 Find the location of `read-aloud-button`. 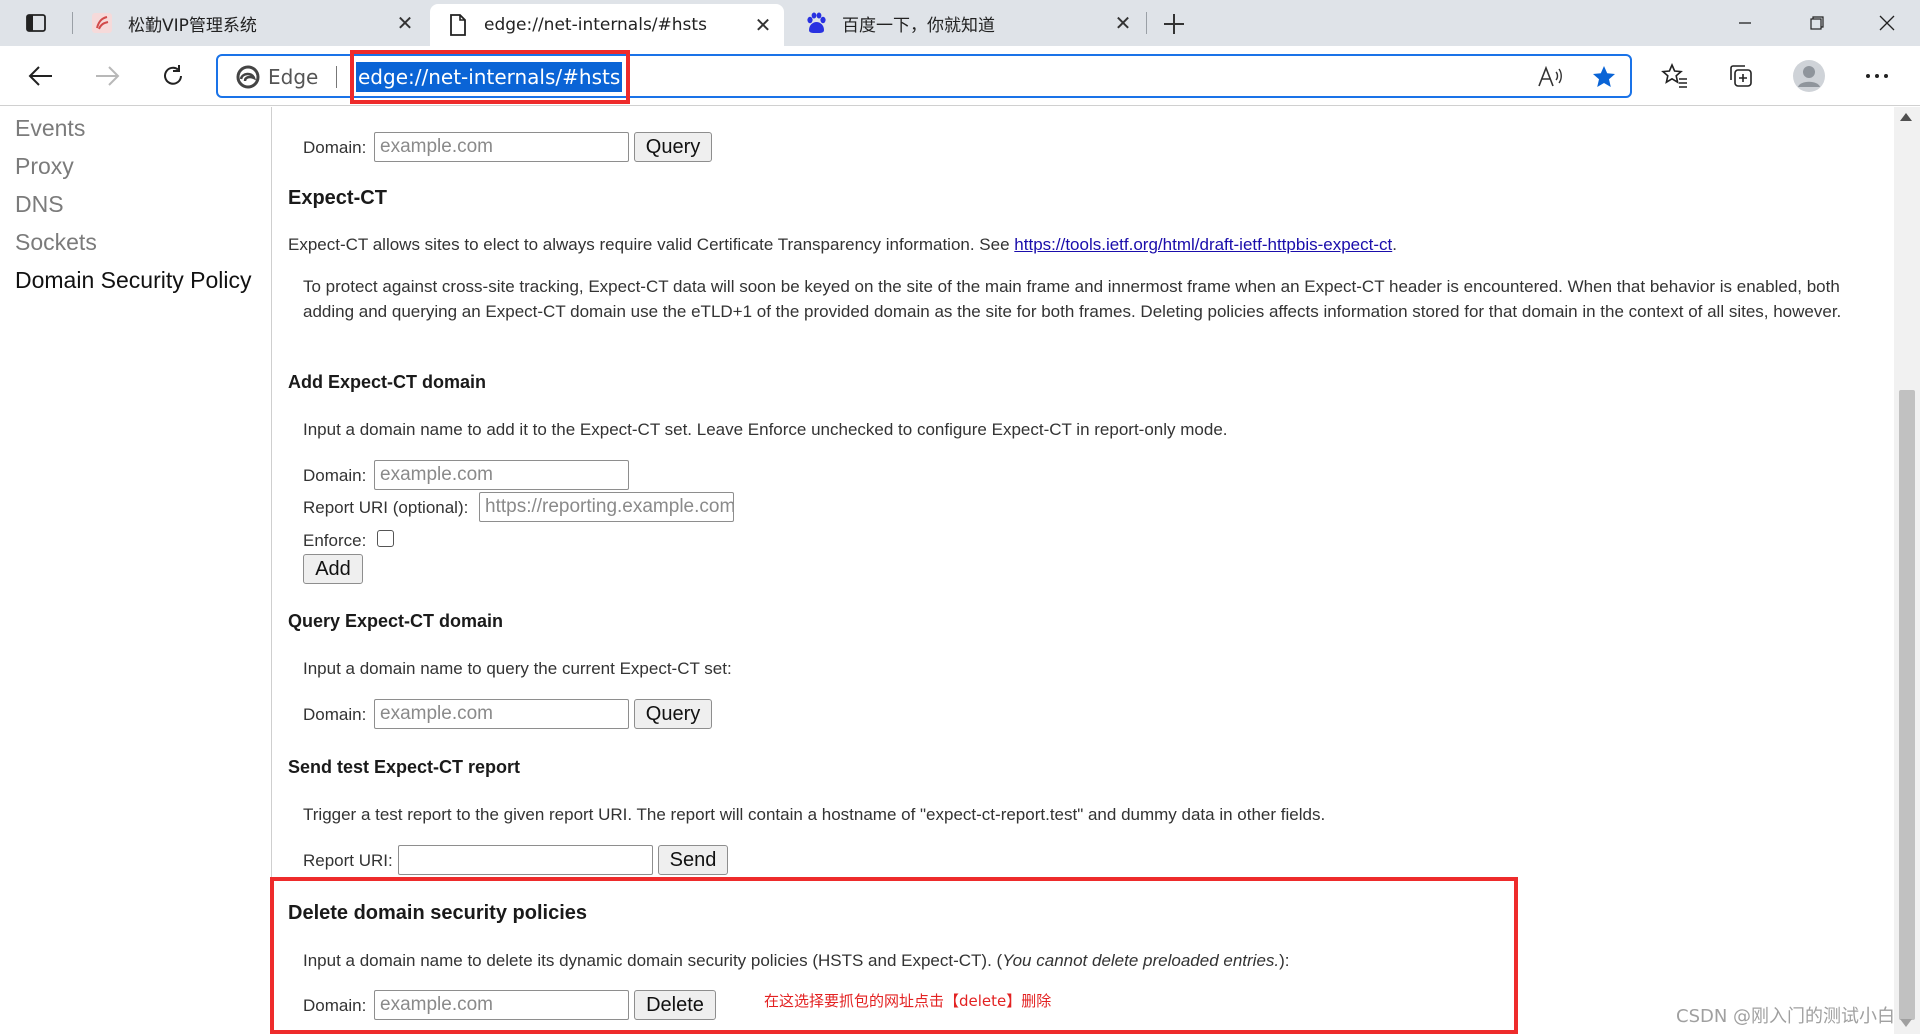

read-aloud-button is located at coordinates (1550, 77).